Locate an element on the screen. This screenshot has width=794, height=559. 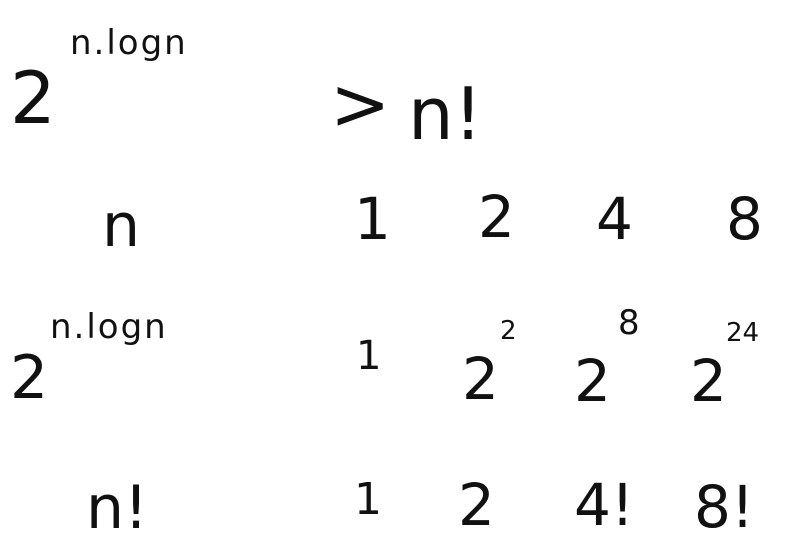
row-pow-cell-8-base: 2 is located at coordinates (708, 381).